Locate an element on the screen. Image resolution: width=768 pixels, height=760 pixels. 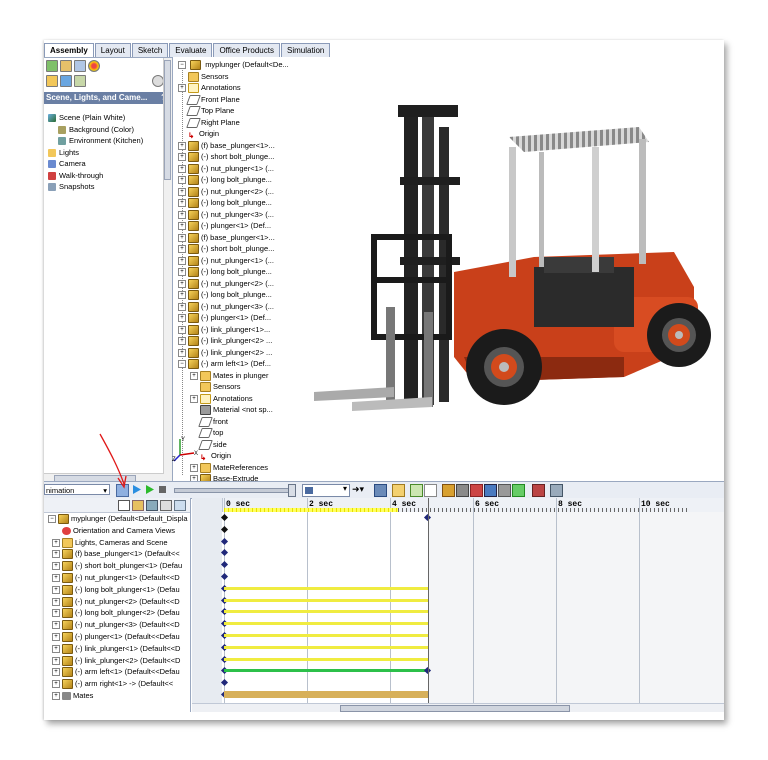
scene-tree-item: Walk-through is located at coordinates (108, 176).